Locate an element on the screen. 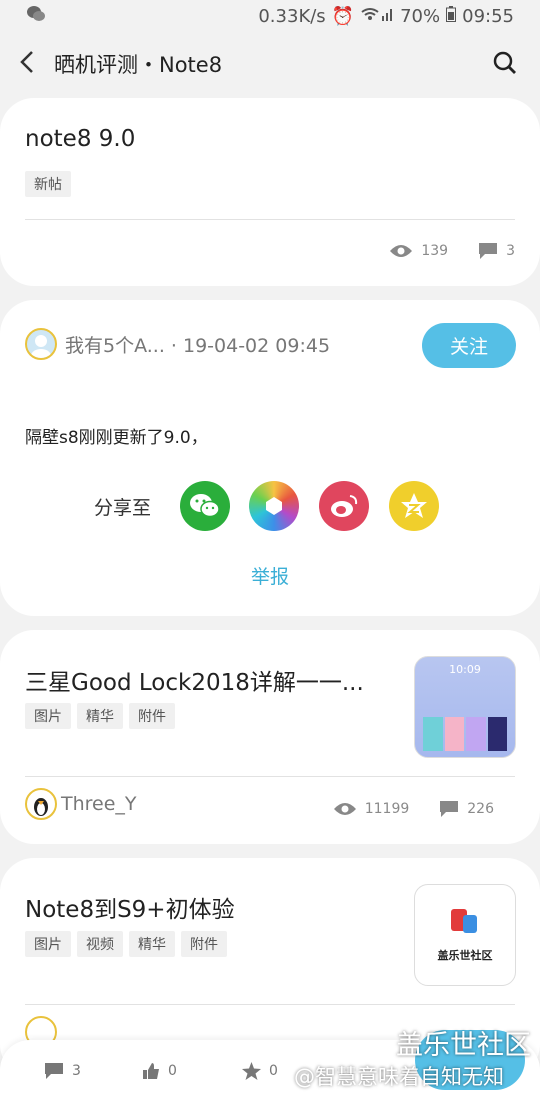 The image size is (540, 1110). bottom-comments-button: 3 is located at coordinates (62, 1071).